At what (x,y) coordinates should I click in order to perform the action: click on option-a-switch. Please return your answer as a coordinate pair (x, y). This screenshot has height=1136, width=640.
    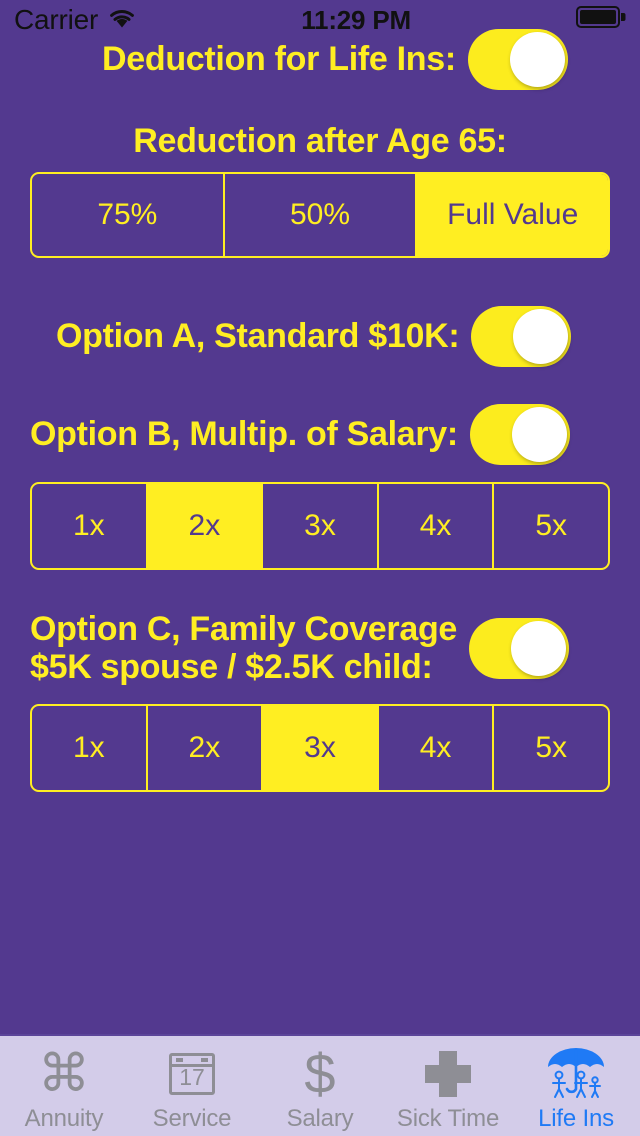
    Looking at the image, I should click on (521, 336).